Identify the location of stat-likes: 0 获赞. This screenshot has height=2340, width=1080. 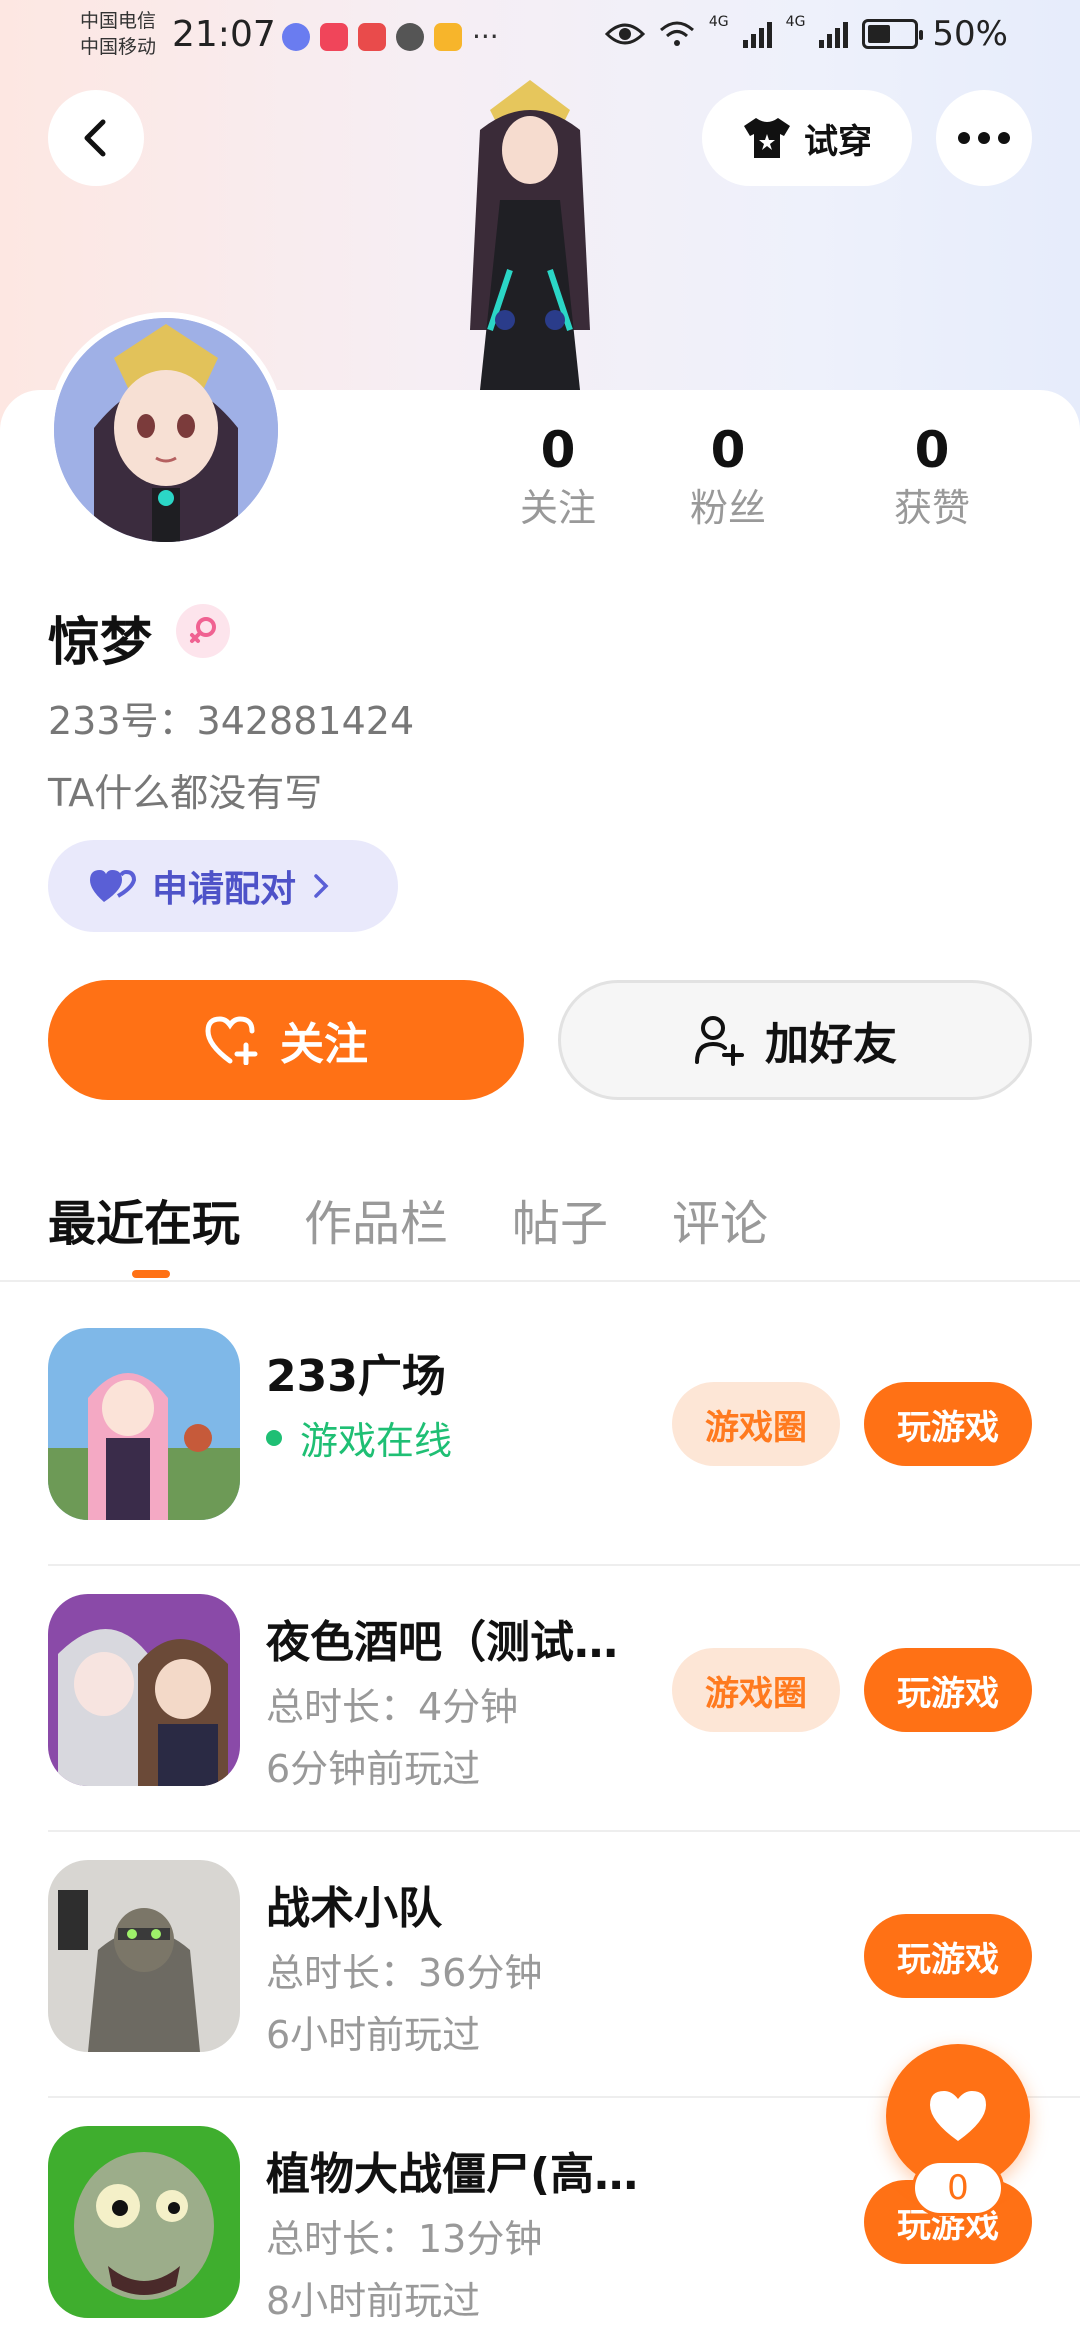
(932, 478).